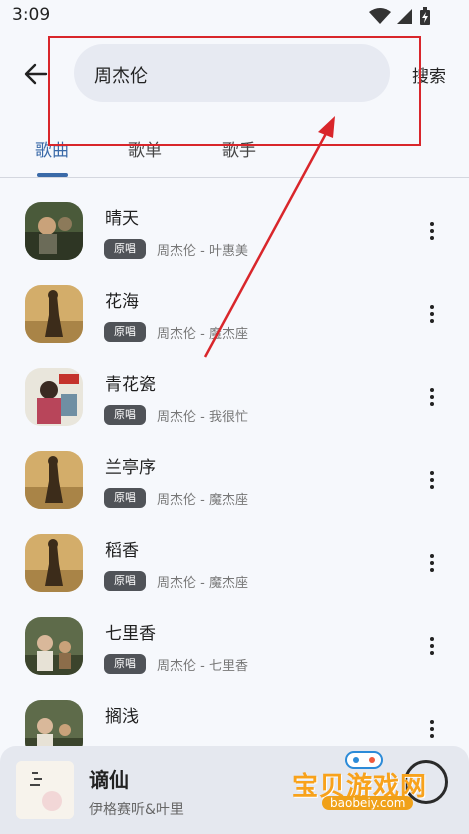 Image resolution: width=469 pixels, height=834 pixels. I want to click on result-tabs: 歌曲 歌单 歌手, so click(234, 152).